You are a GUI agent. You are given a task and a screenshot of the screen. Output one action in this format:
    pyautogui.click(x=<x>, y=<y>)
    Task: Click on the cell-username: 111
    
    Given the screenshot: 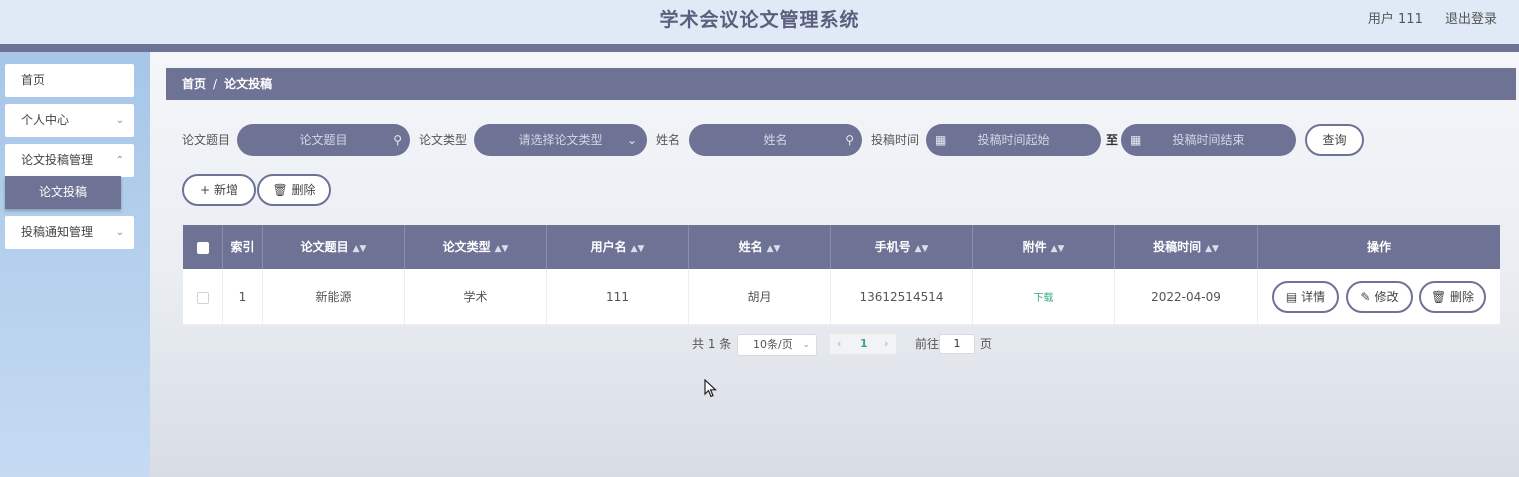 What is the action you would take?
    pyautogui.click(x=618, y=297)
    